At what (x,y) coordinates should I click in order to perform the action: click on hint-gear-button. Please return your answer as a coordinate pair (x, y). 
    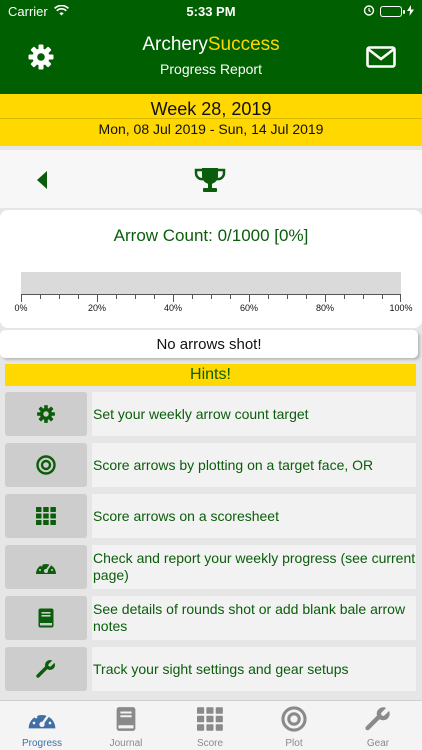
    Looking at the image, I should click on (46, 669).